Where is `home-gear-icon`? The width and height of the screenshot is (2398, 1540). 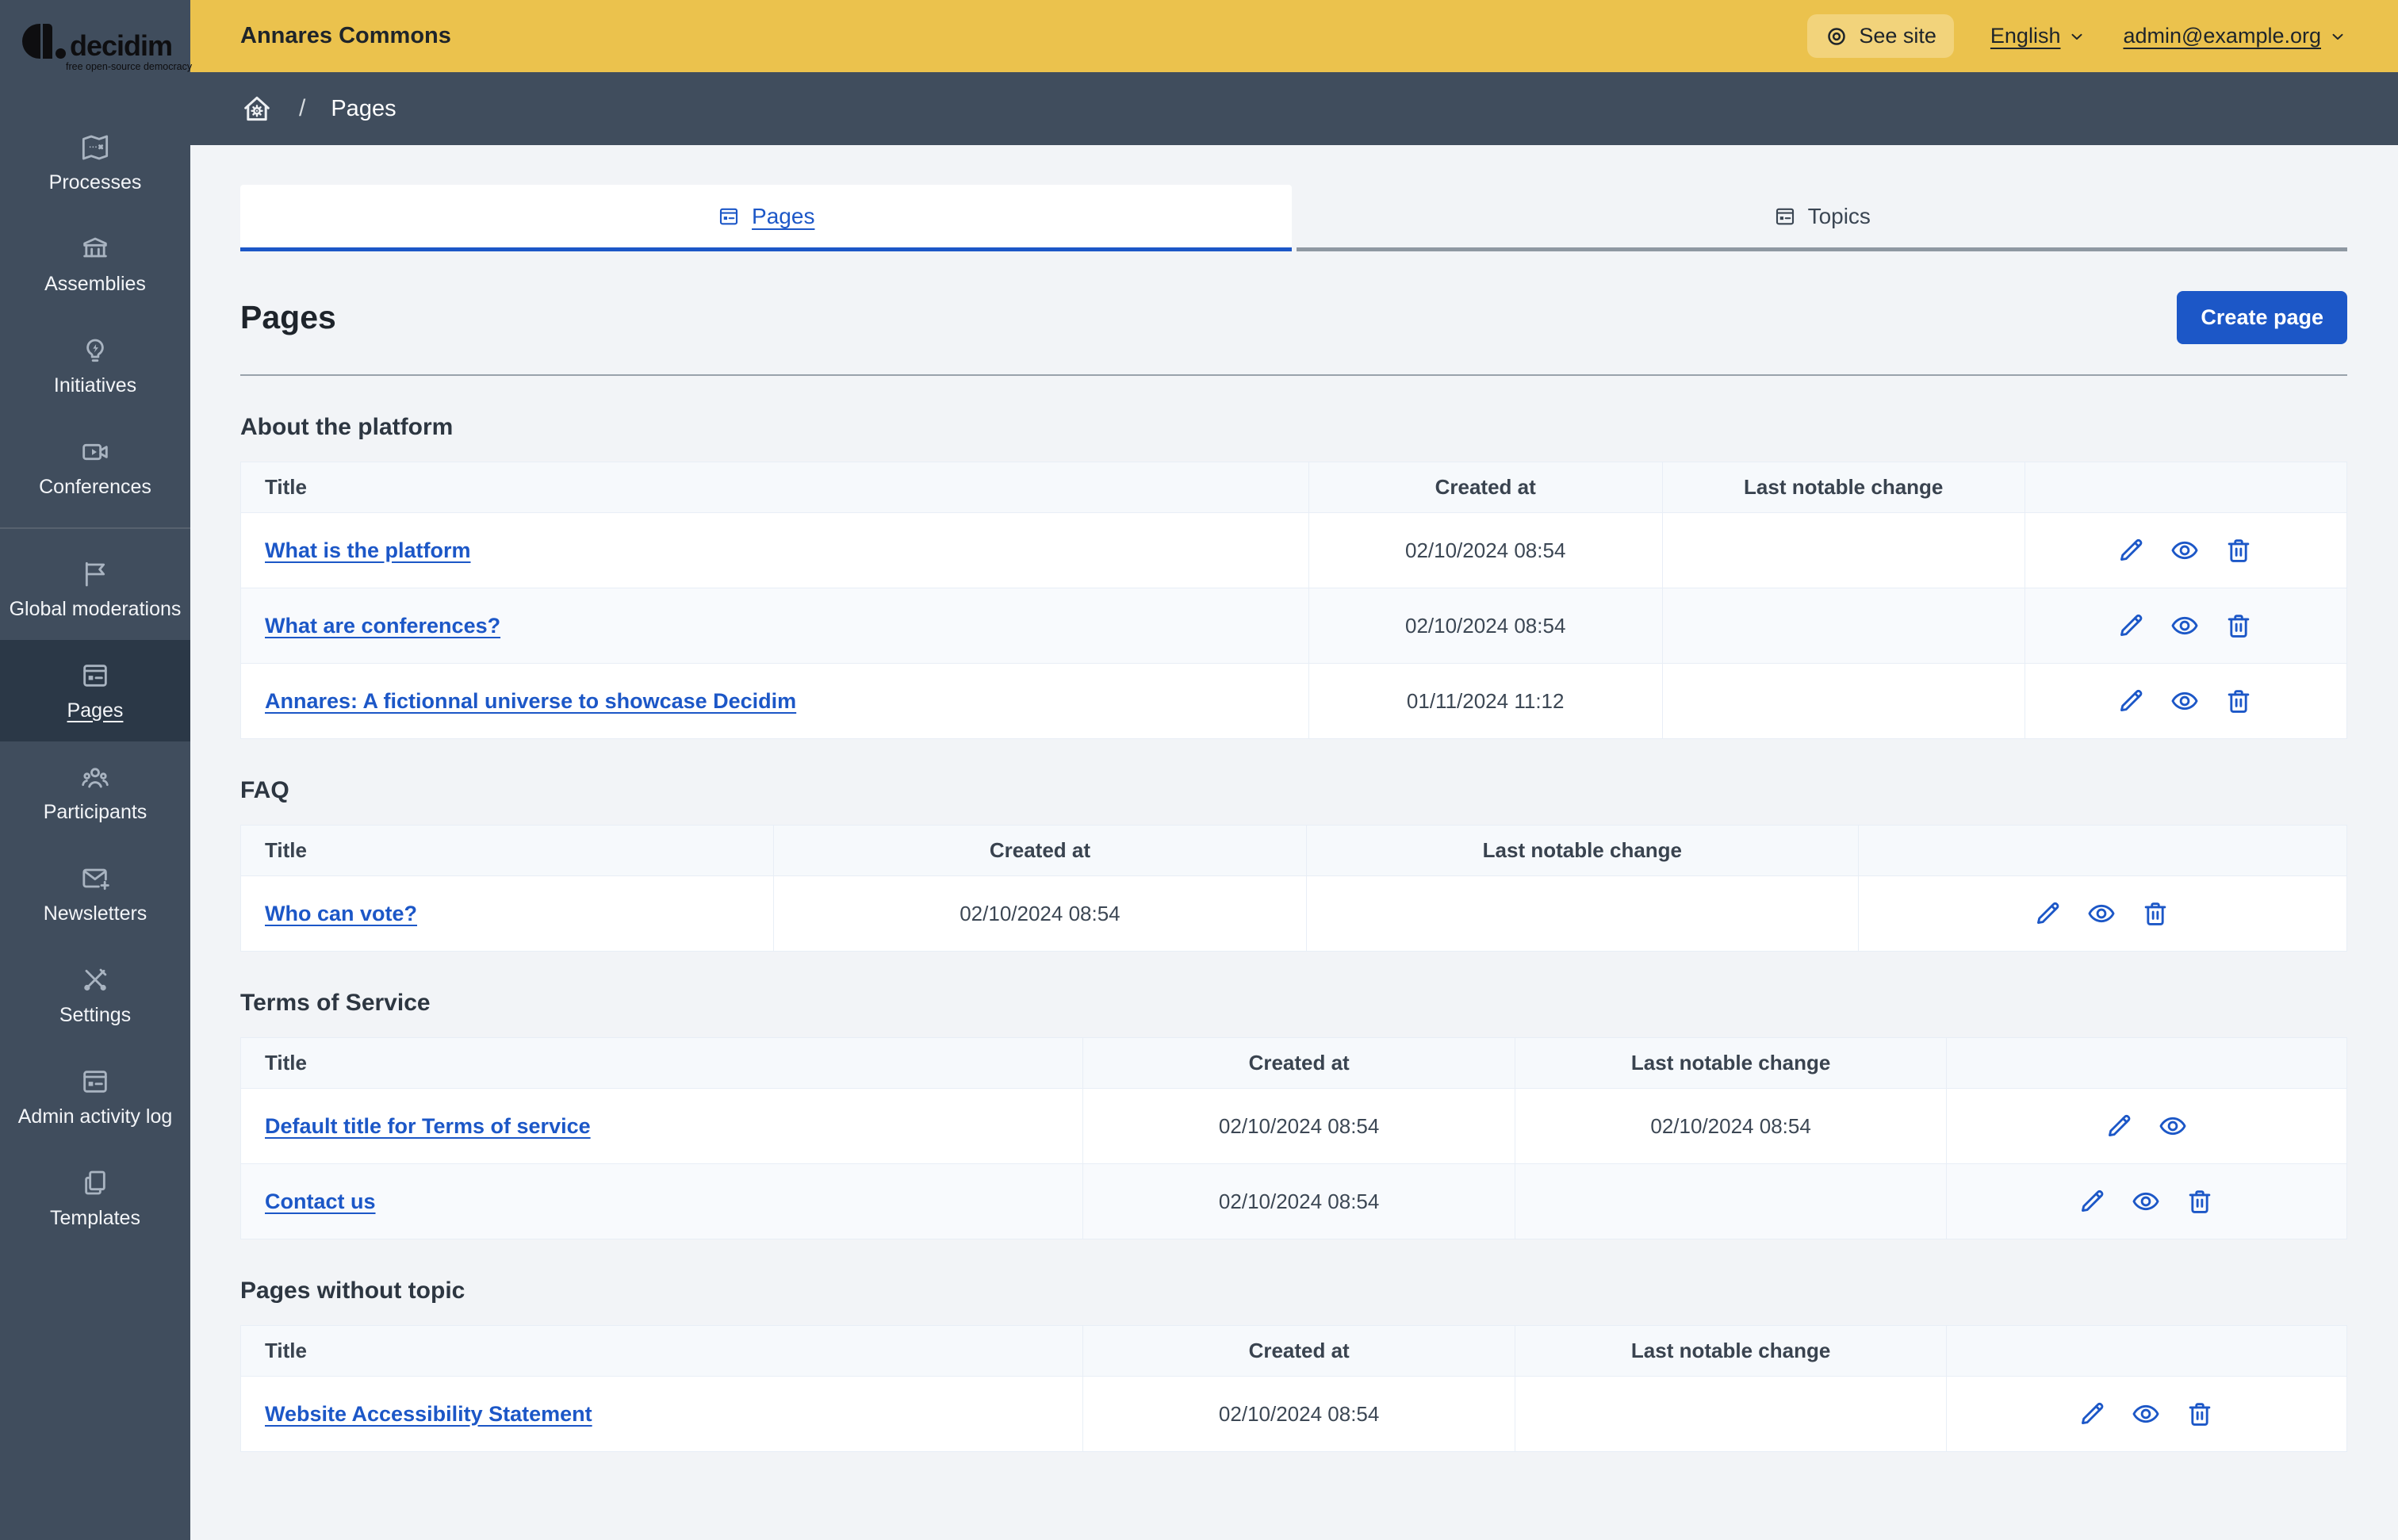 home-gear-icon is located at coordinates (257, 108).